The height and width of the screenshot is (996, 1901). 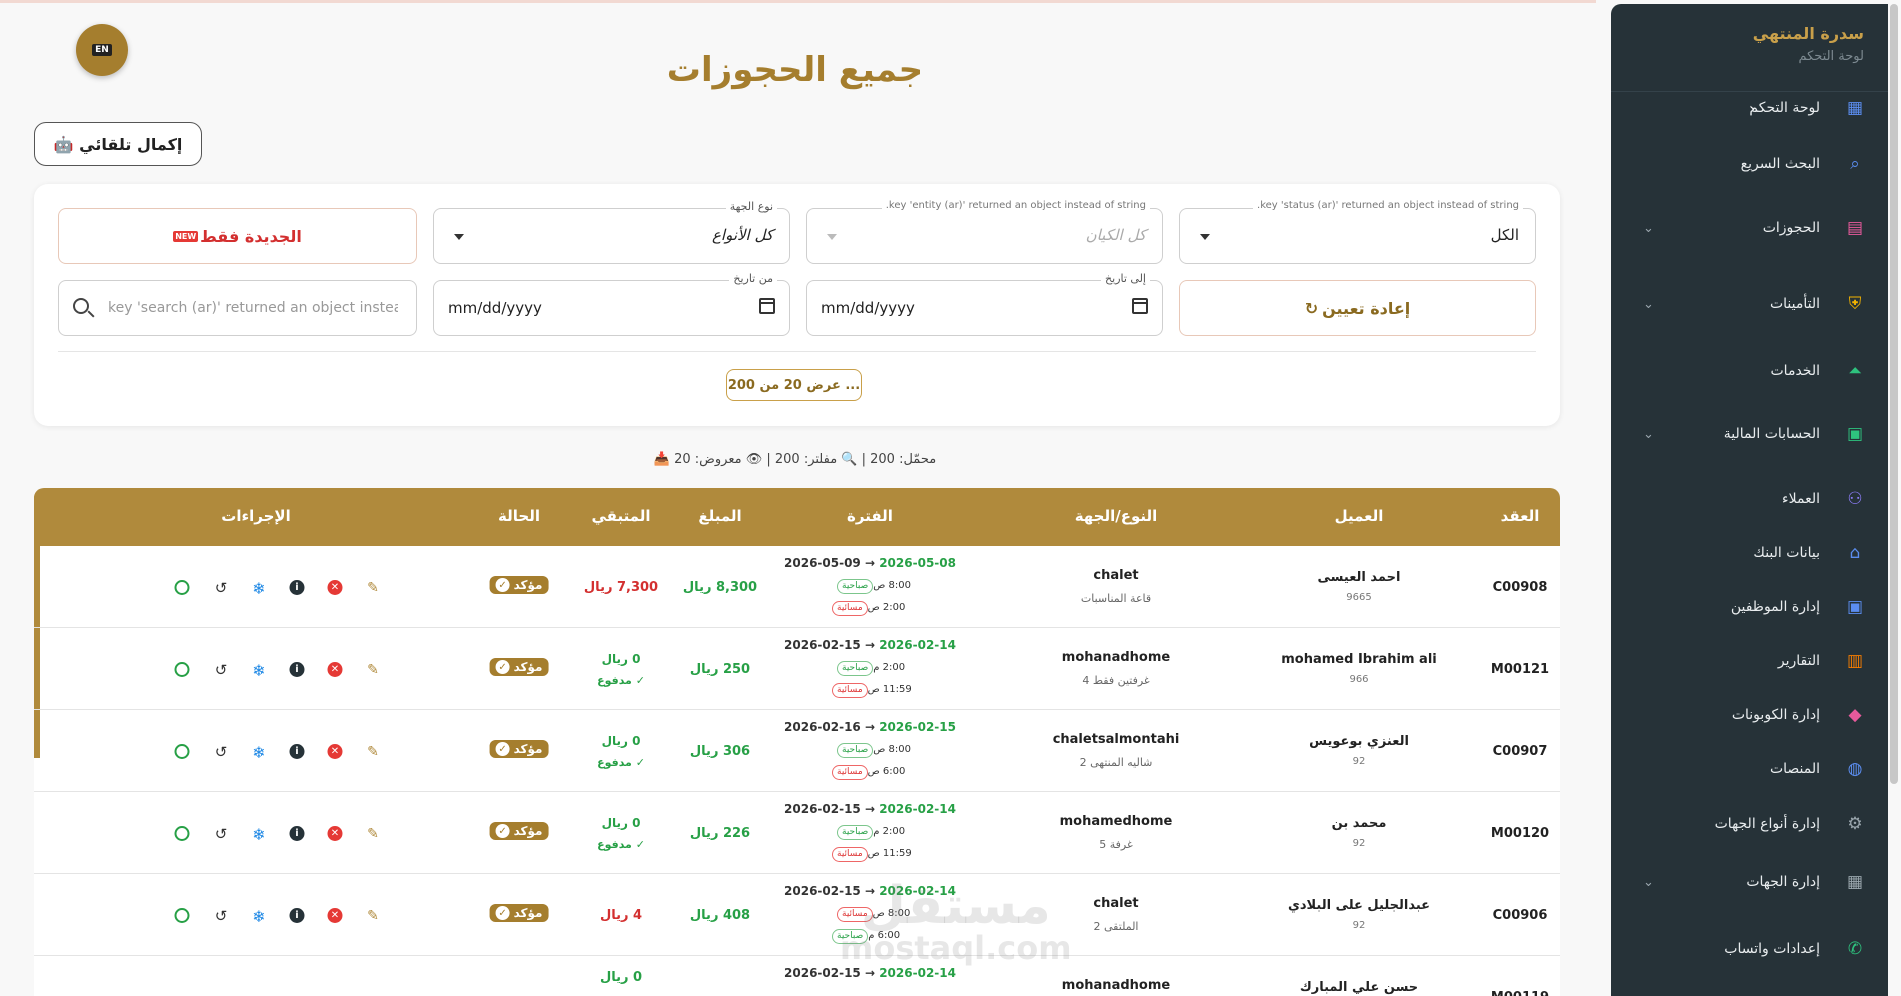 What do you see at coordinates (1749, 553) in the screenshot?
I see `sidebar-item: ⌂ بيانات البنك` at bounding box center [1749, 553].